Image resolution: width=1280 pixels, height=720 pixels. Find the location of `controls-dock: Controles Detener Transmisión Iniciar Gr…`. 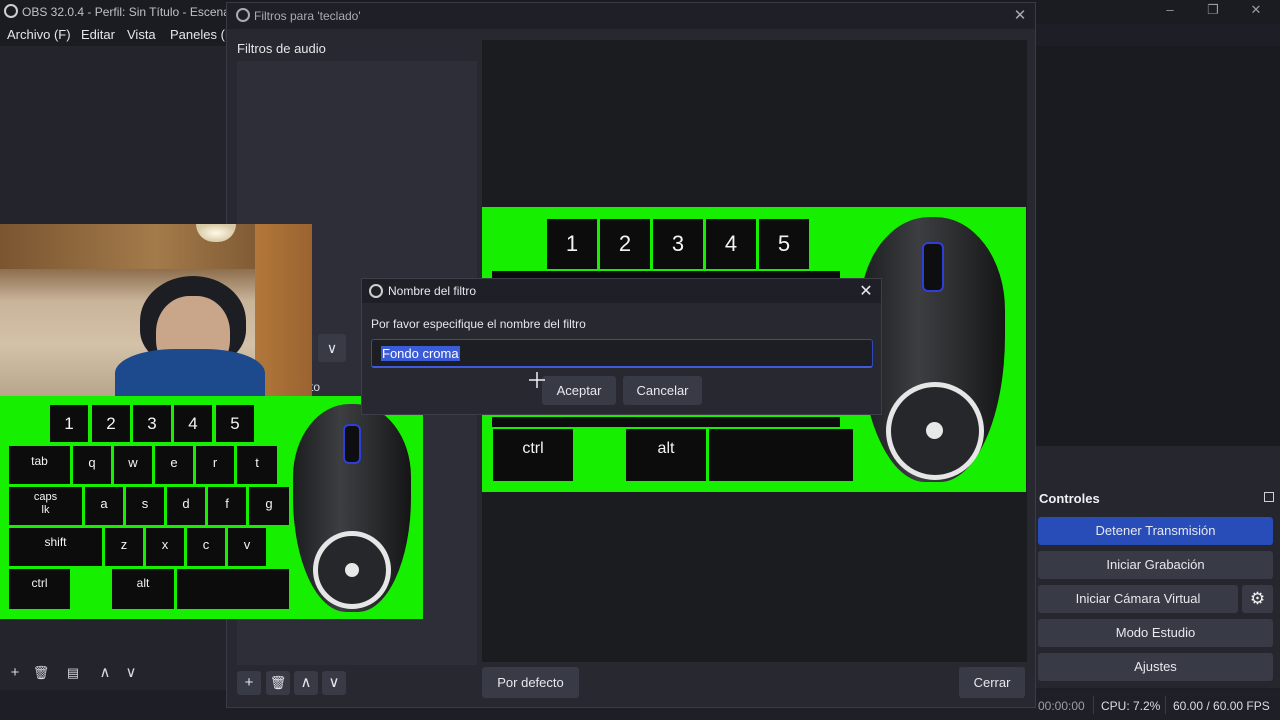

controls-dock: Controles Detener Transmisión Iniciar Gr… is located at coordinates (1158, 588).